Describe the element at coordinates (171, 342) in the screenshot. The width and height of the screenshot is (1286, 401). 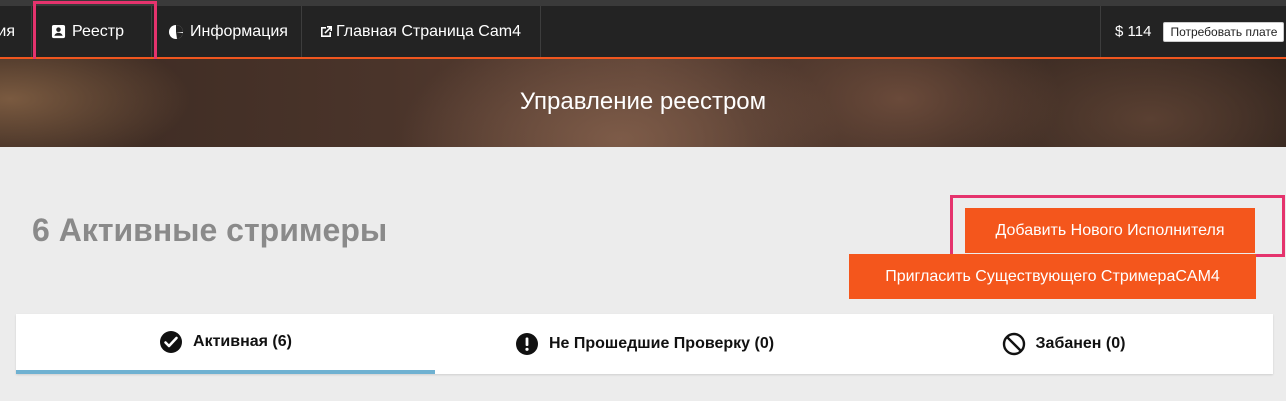
I see `check-circle-icon` at that location.